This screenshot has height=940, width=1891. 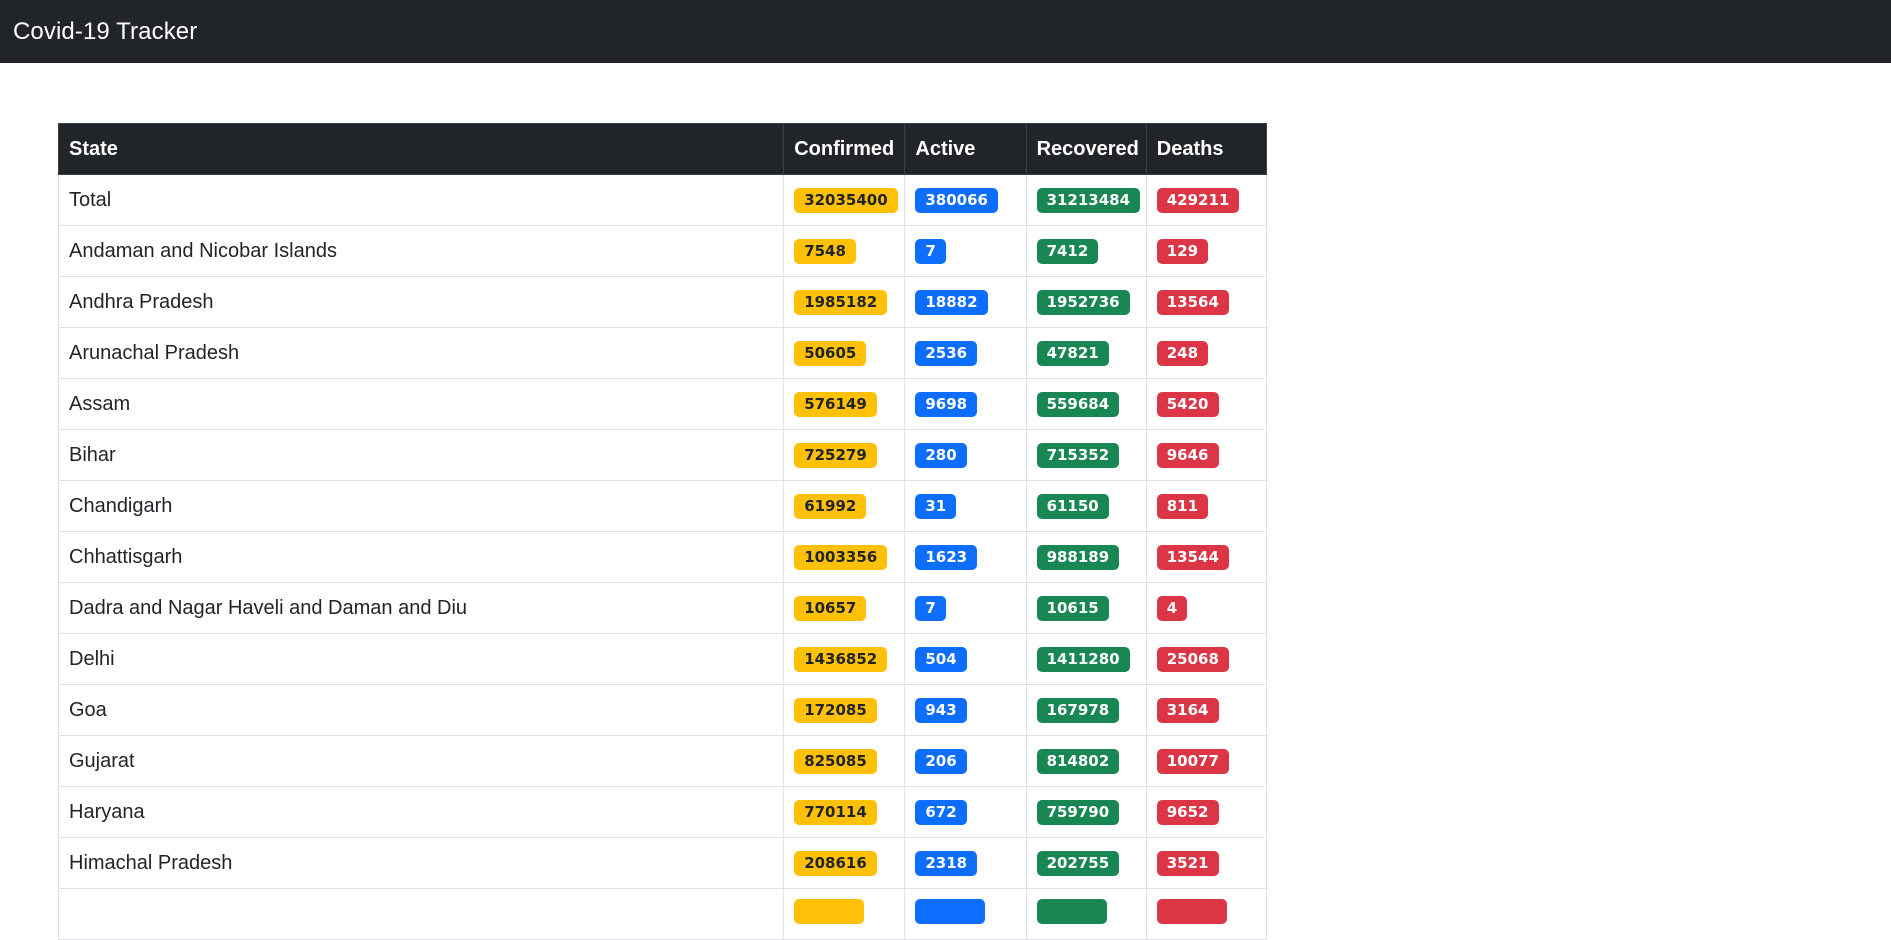 I want to click on active-badge: 672, so click(x=941, y=812).